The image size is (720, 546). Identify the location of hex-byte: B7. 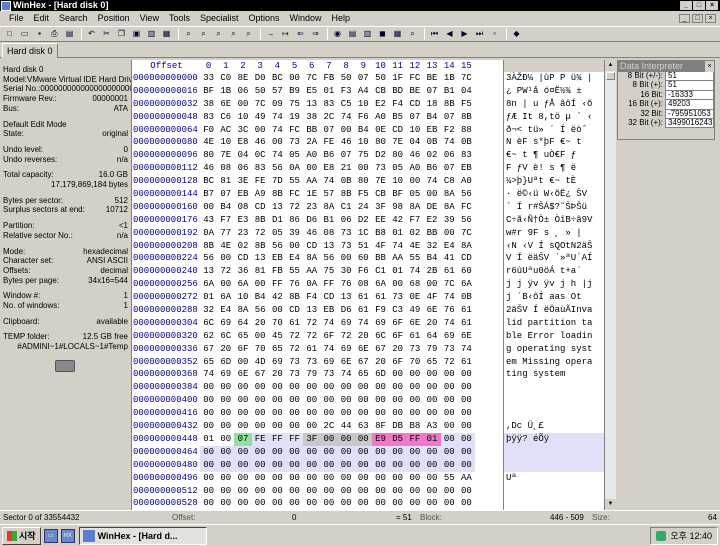
(208, 194).